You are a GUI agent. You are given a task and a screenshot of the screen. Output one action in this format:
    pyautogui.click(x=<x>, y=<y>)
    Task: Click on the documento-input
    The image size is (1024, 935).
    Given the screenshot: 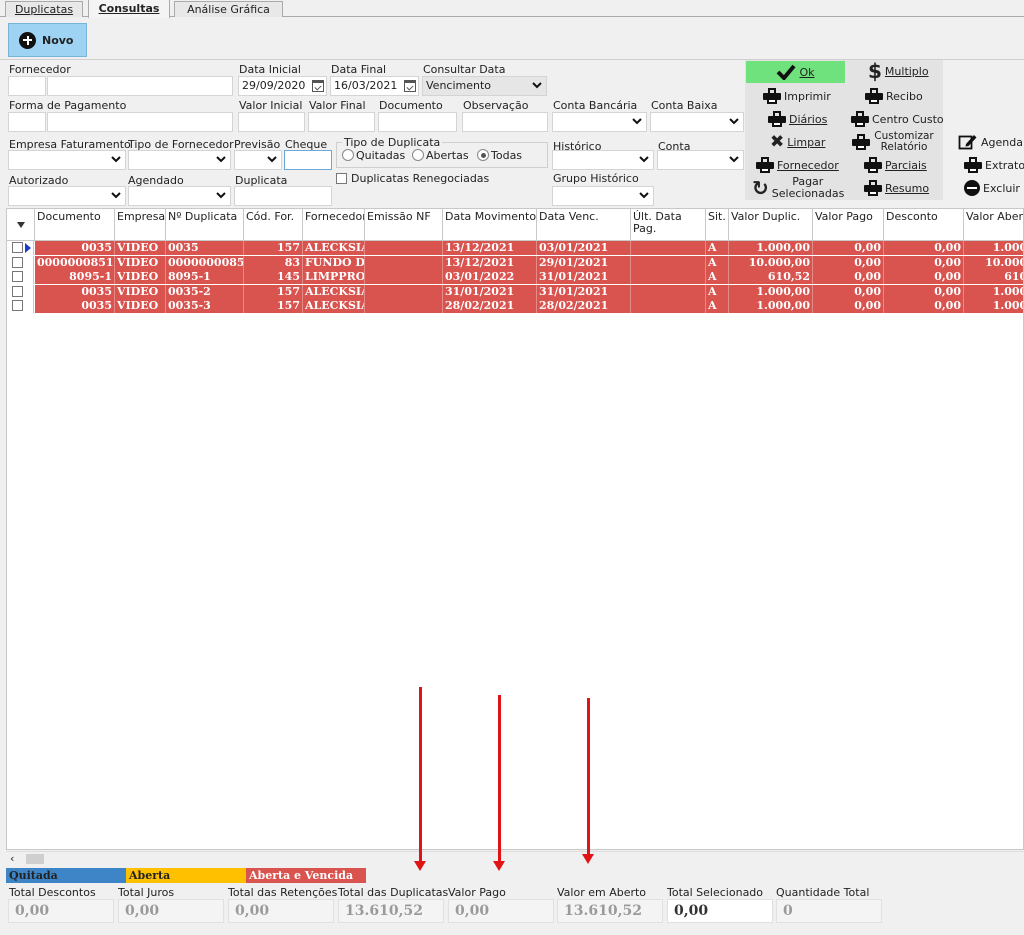 What is the action you would take?
    pyautogui.click(x=417, y=122)
    